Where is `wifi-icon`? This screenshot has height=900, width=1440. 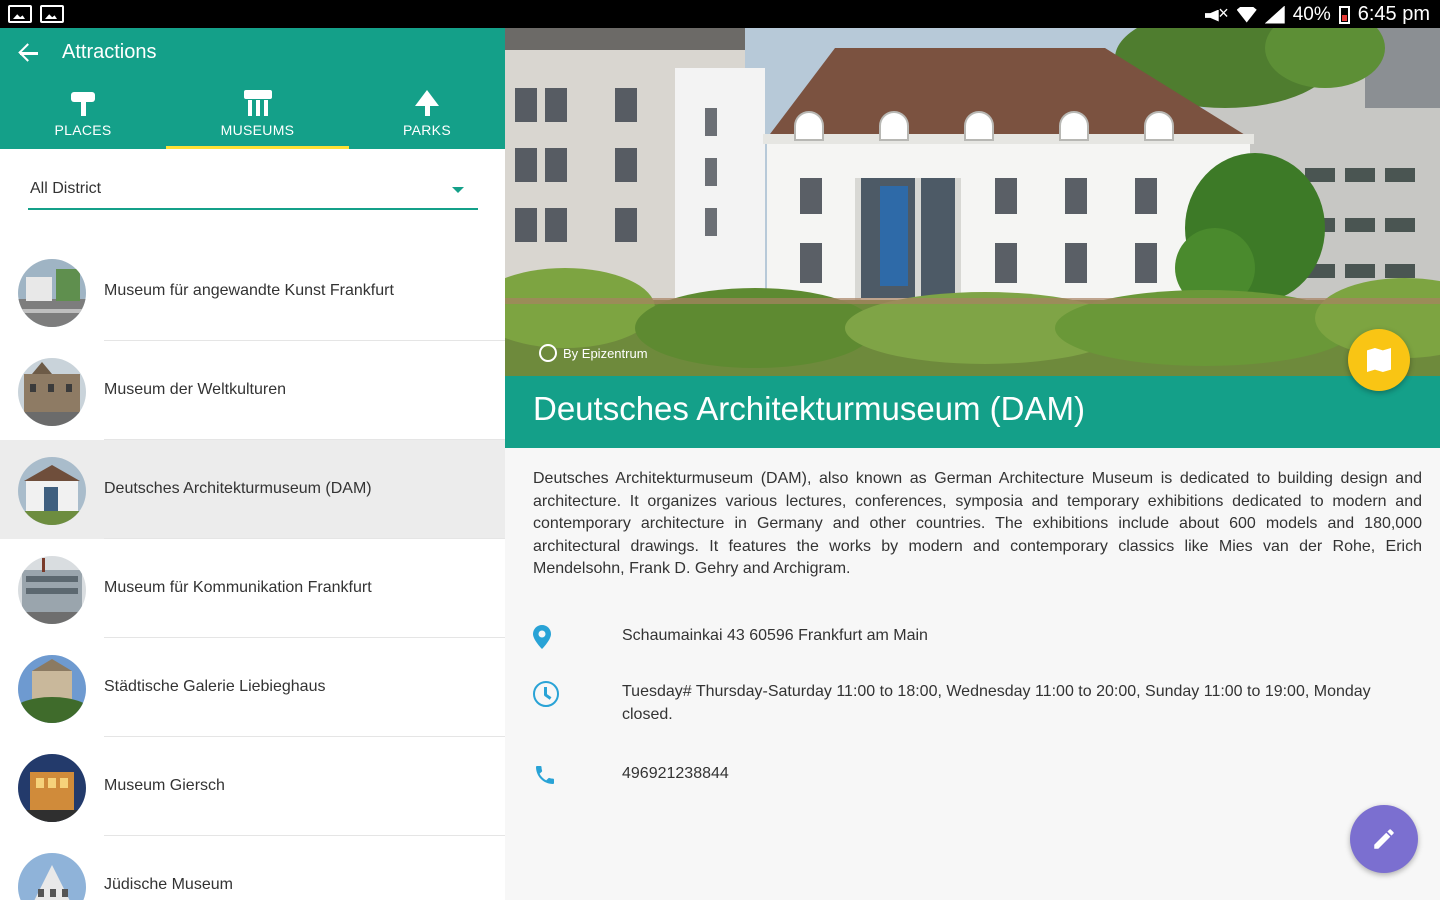
wifi-icon is located at coordinates (1246, 14).